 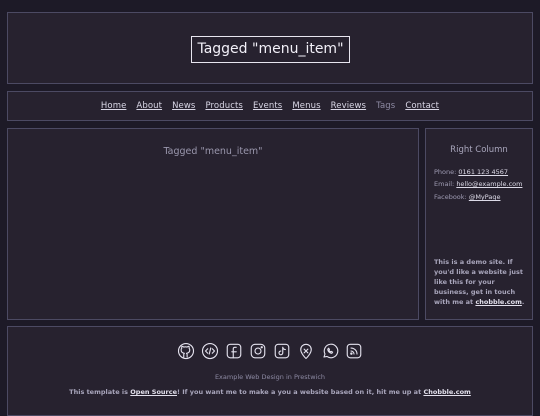 I want to click on email-line: Email: hello@example.com, so click(x=478, y=184).